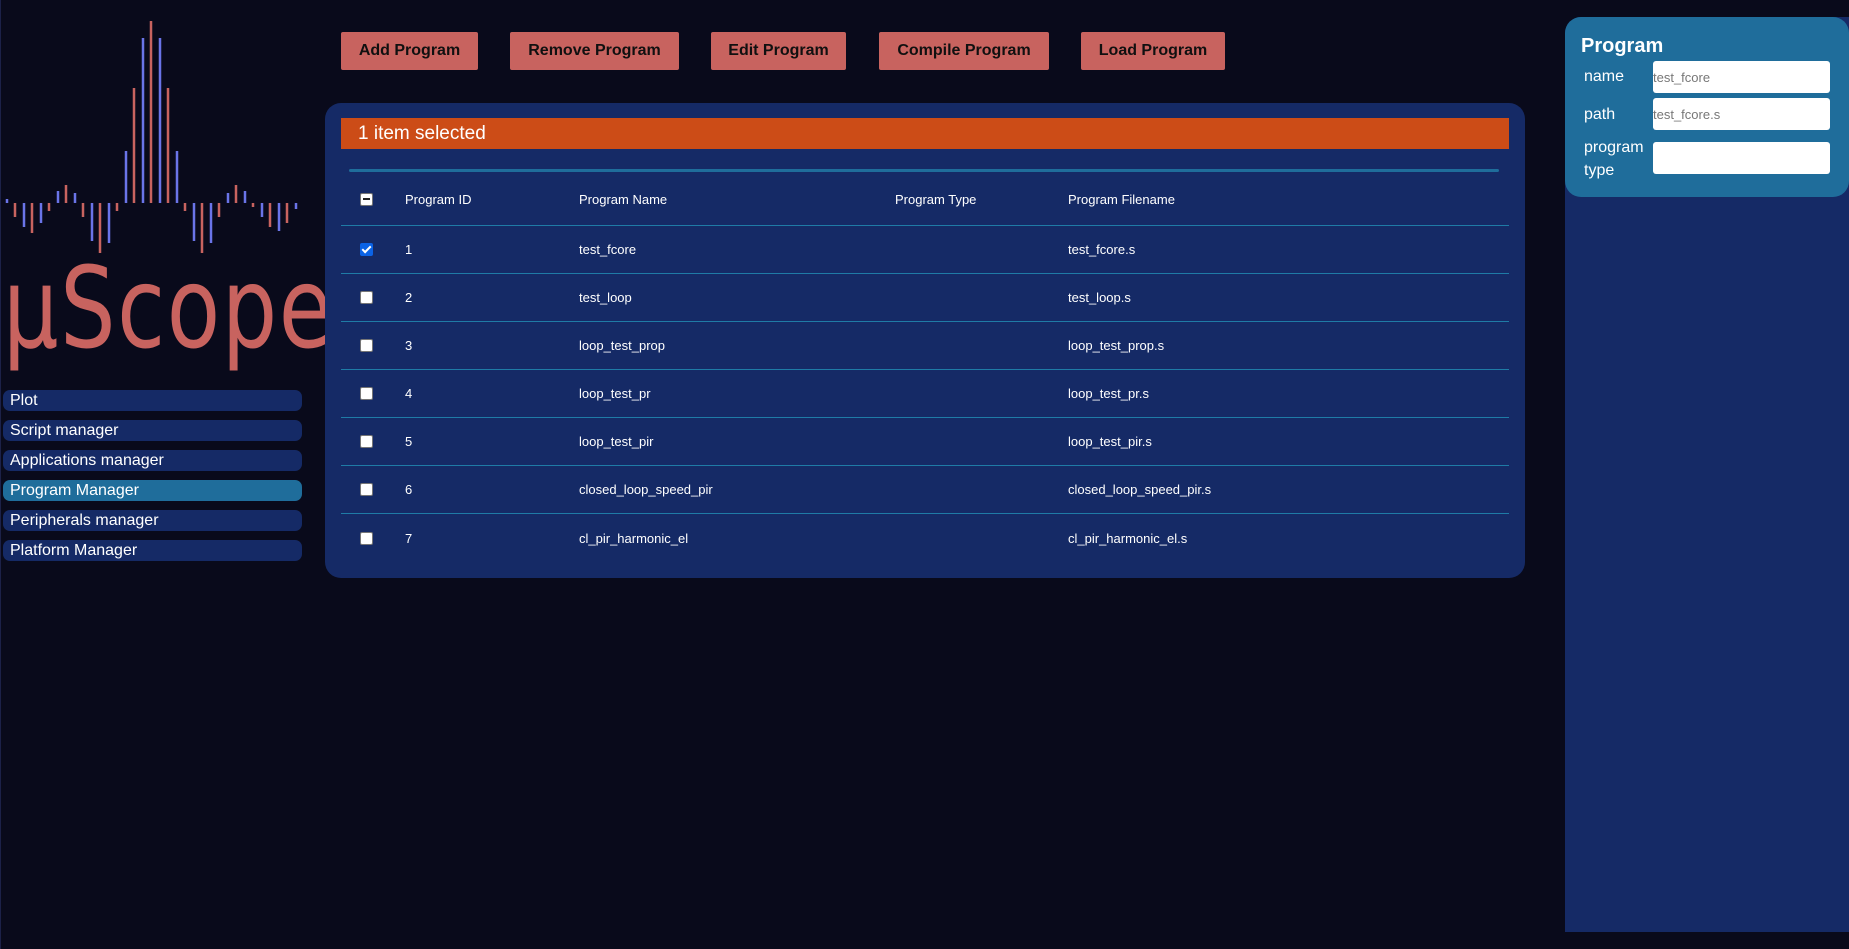 This screenshot has width=1849, height=949. What do you see at coordinates (1741, 158) in the screenshot?
I see `program-type-input` at bounding box center [1741, 158].